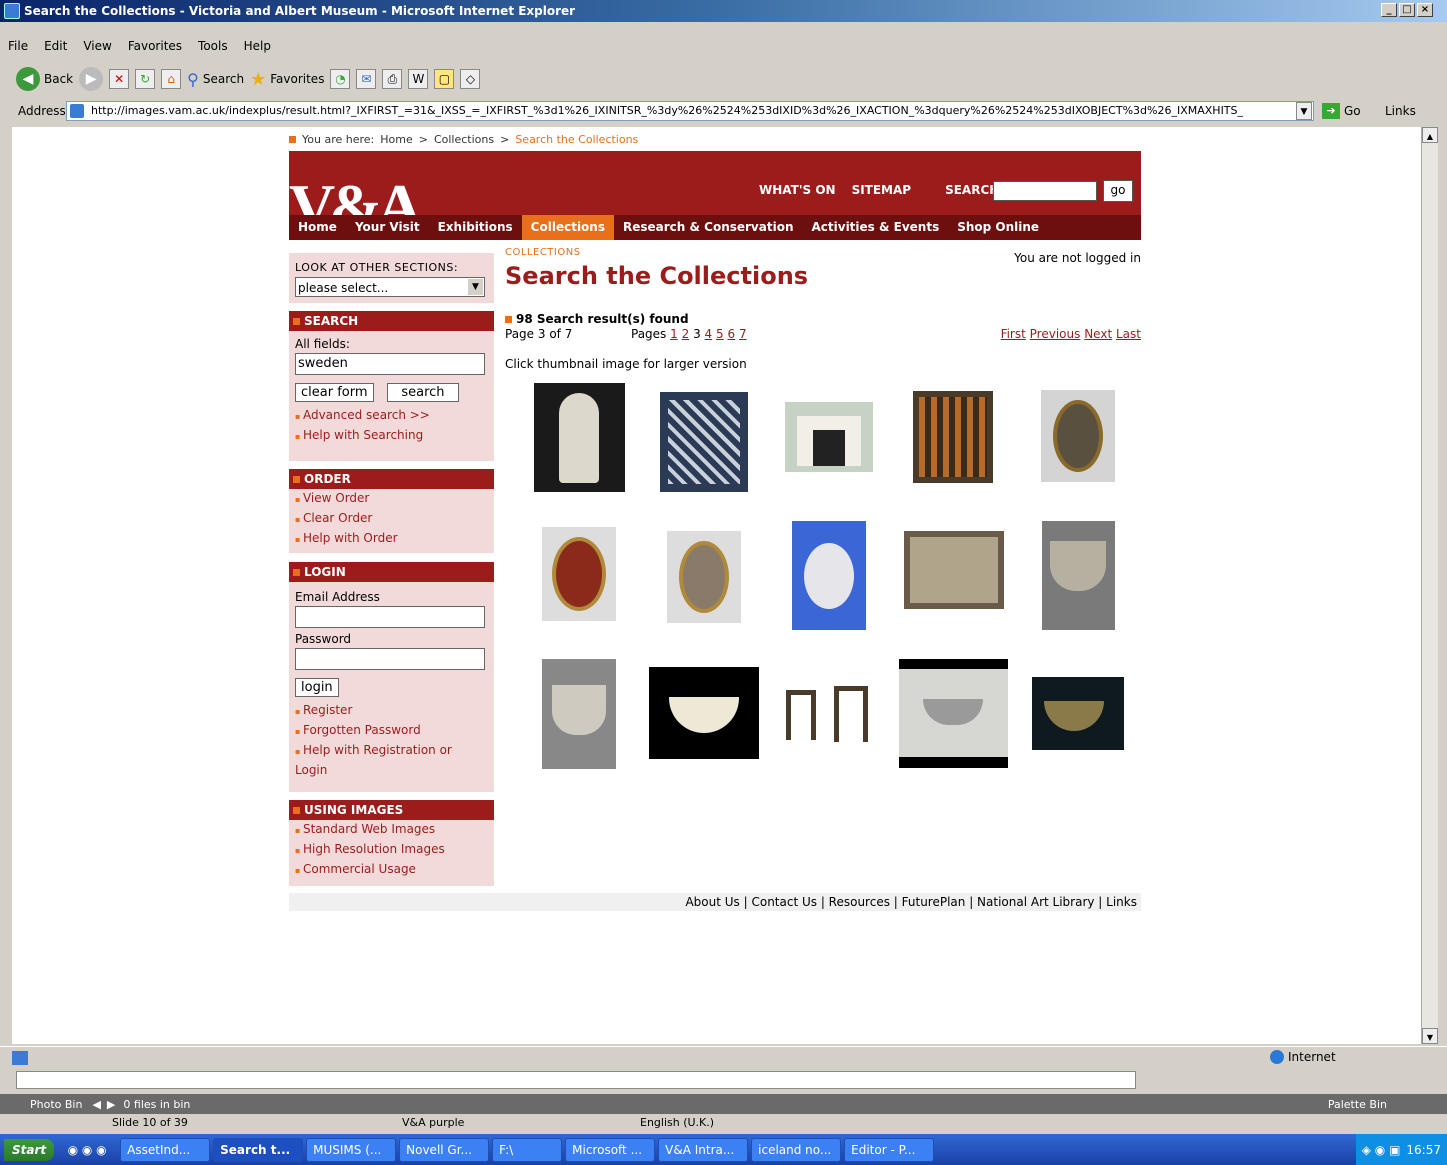 Image resolution: width=1447 pixels, height=1165 pixels. What do you see at coordinates (743, 334) in the screenshot?
I see `page-link-7: 7` at bounding box center [743, 334].